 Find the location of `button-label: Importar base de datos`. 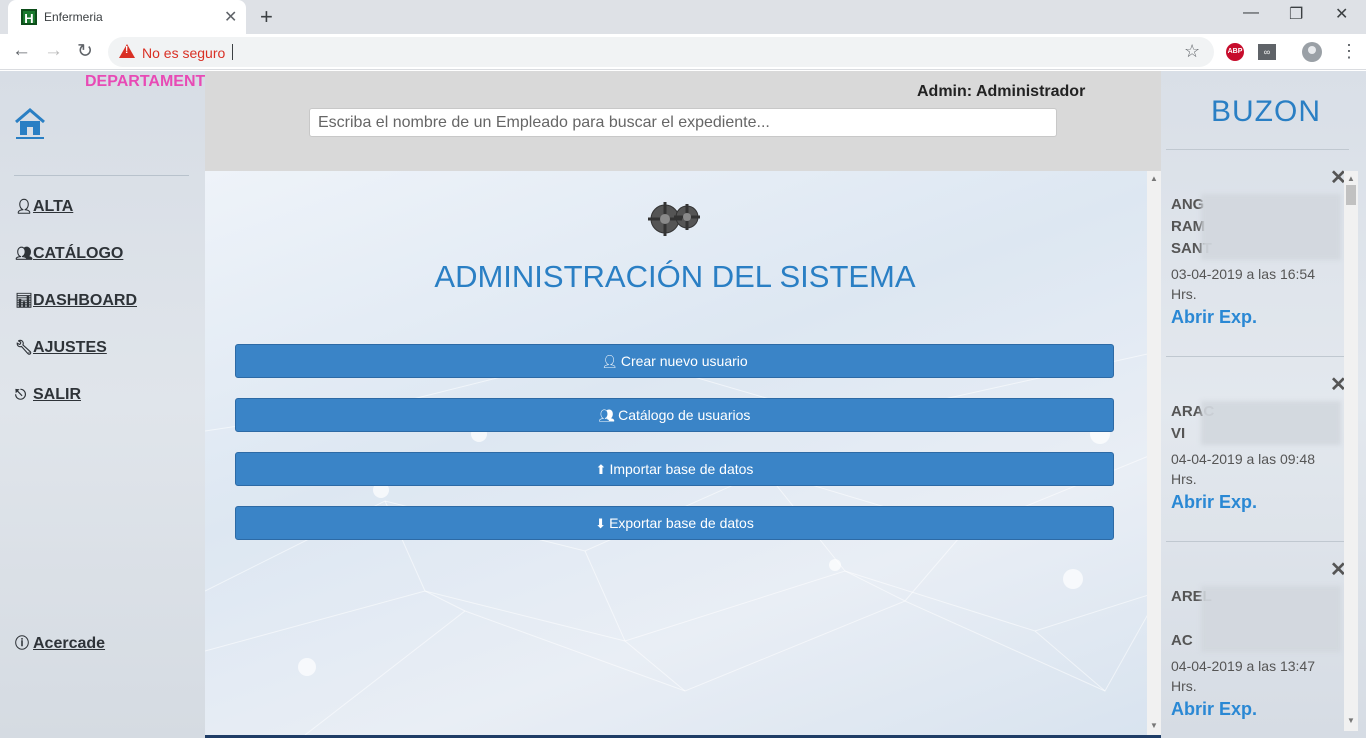

button-label: Importar base de datos is located at coordinates (681, 469).